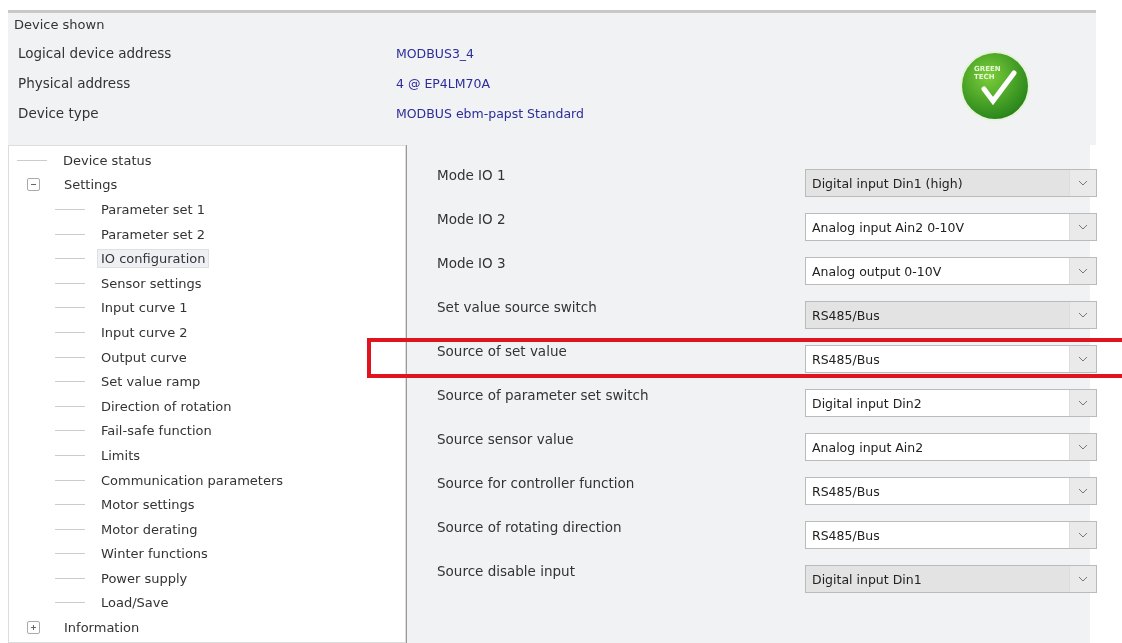 The height and width of the screenshot is (643, 1122). I want to click on tree-item: Input curve 1, so click(144, 308).